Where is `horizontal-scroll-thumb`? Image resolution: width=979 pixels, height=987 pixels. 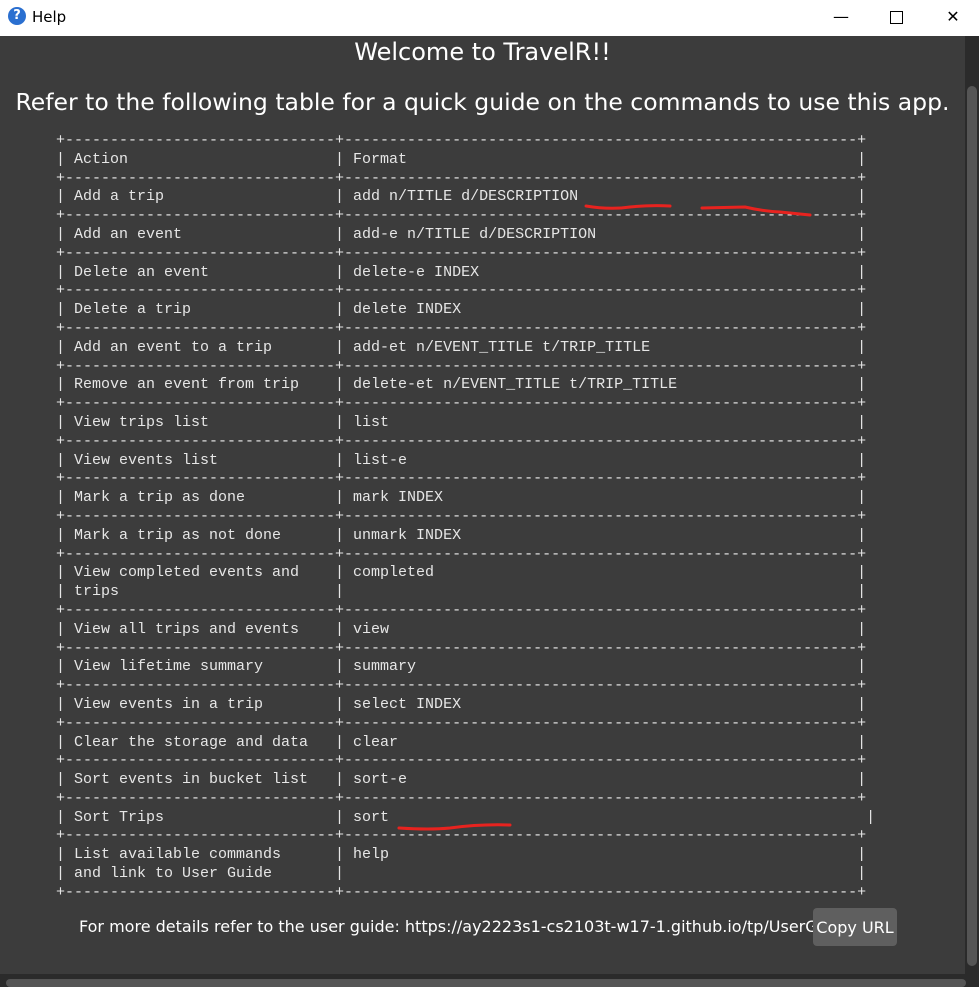
horizontal-scroll-thumb is located at coordinates (486, 983).